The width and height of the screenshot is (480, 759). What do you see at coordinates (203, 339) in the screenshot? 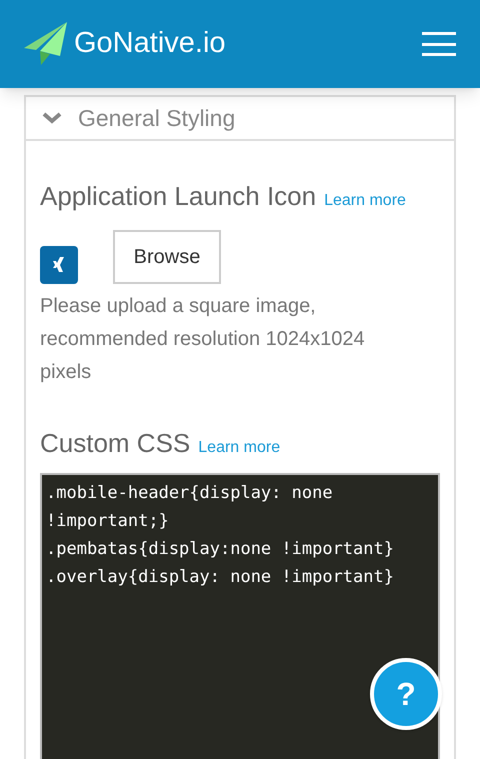
I see `upload-hint: Please upload a square image, recommended resolution 1024x1024 pixels` at bounding box center [203, 339].